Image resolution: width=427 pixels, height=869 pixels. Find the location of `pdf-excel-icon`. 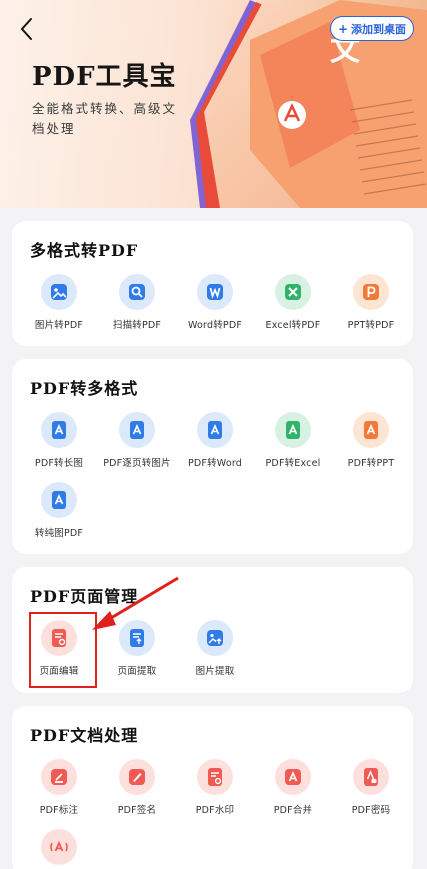

pdf-excel-icon is located at coordinates (293, 430).